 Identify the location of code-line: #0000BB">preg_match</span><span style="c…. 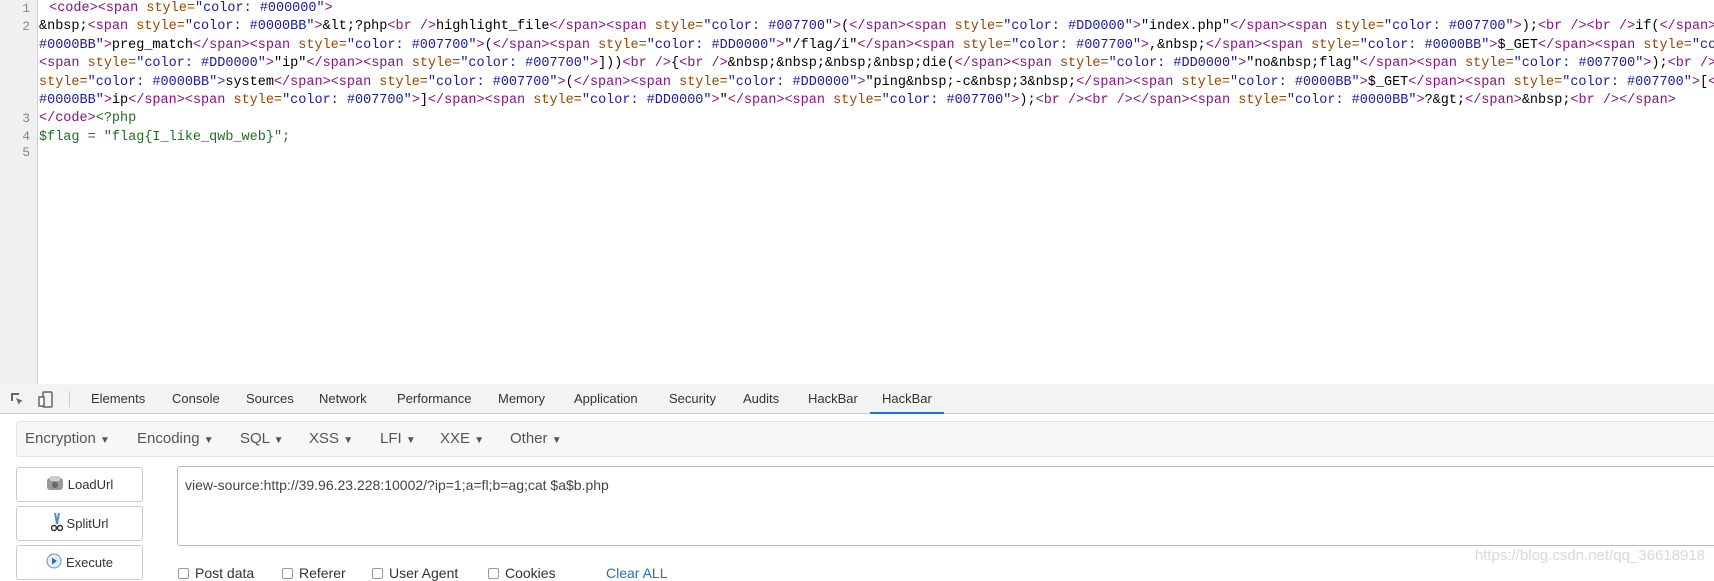
(876, 45).